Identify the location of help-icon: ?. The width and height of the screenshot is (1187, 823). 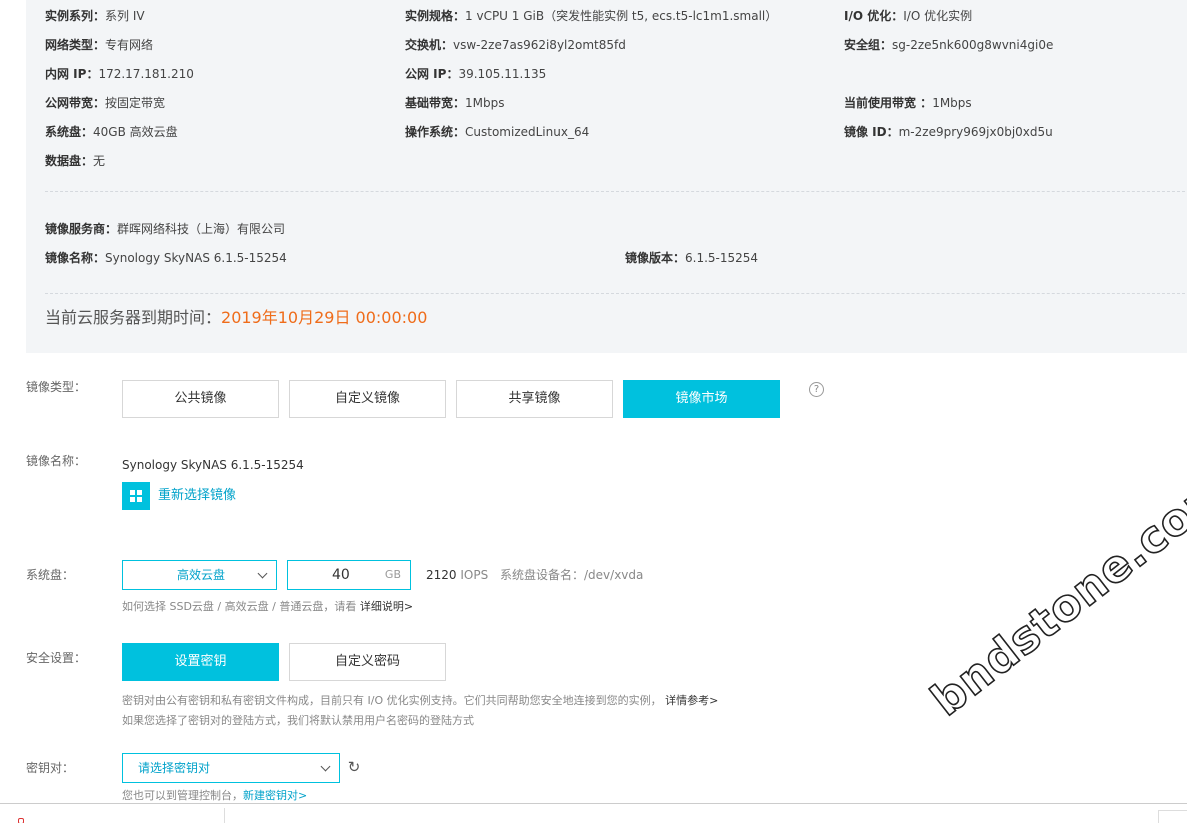
(816, 389).